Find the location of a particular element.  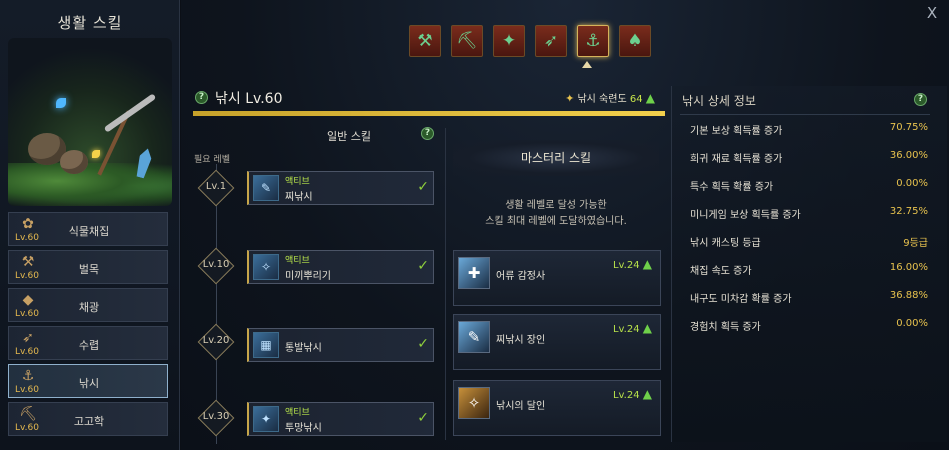

mastery-description-line1: 생활 레벨로 달성 가능한 is located at coordinates (556, 205).